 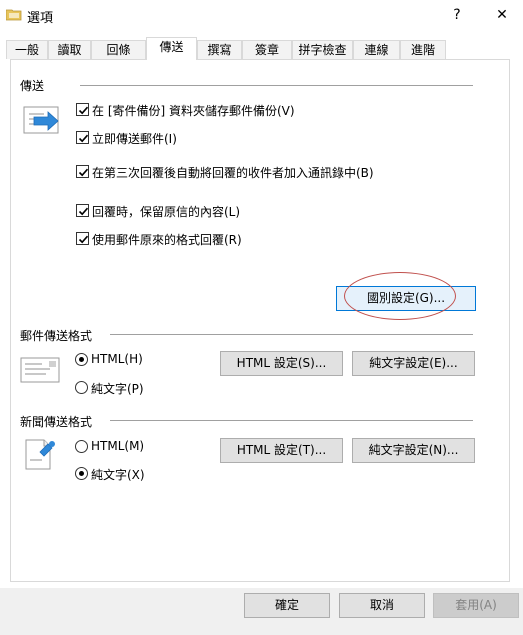 I want to click on mail-format-heading: 郵件傳送格式, so click(x=56, y=336).